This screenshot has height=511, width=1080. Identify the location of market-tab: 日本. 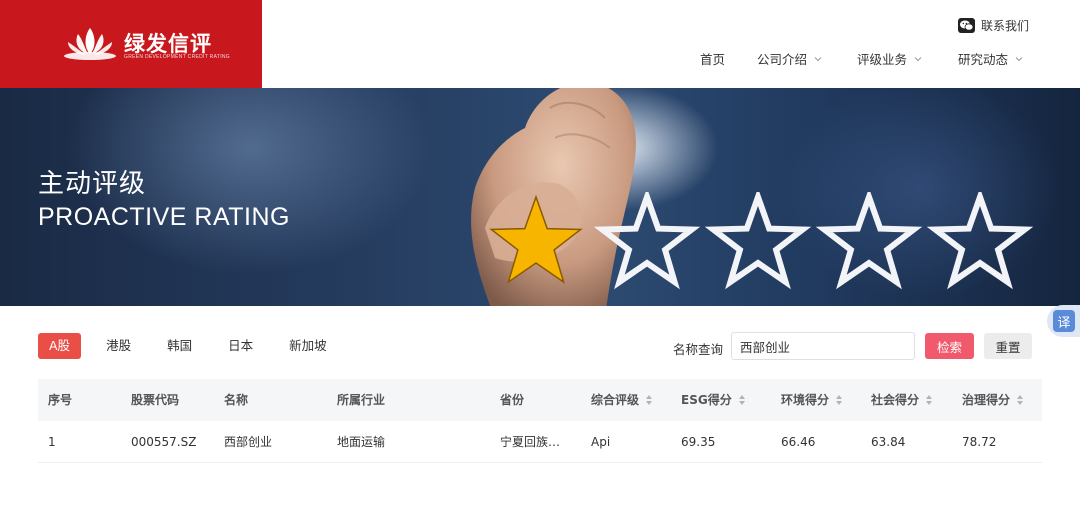
(240, 346).